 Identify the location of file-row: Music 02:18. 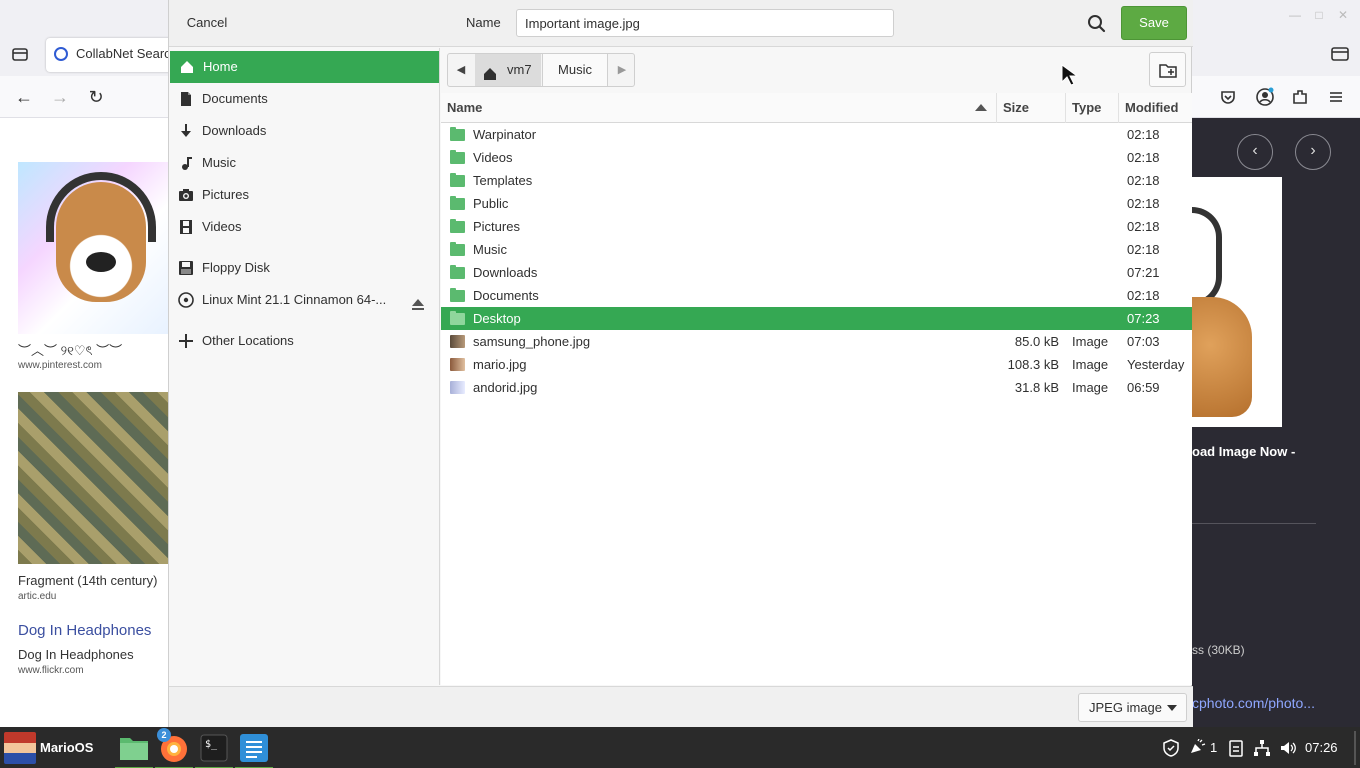
(816, 249).